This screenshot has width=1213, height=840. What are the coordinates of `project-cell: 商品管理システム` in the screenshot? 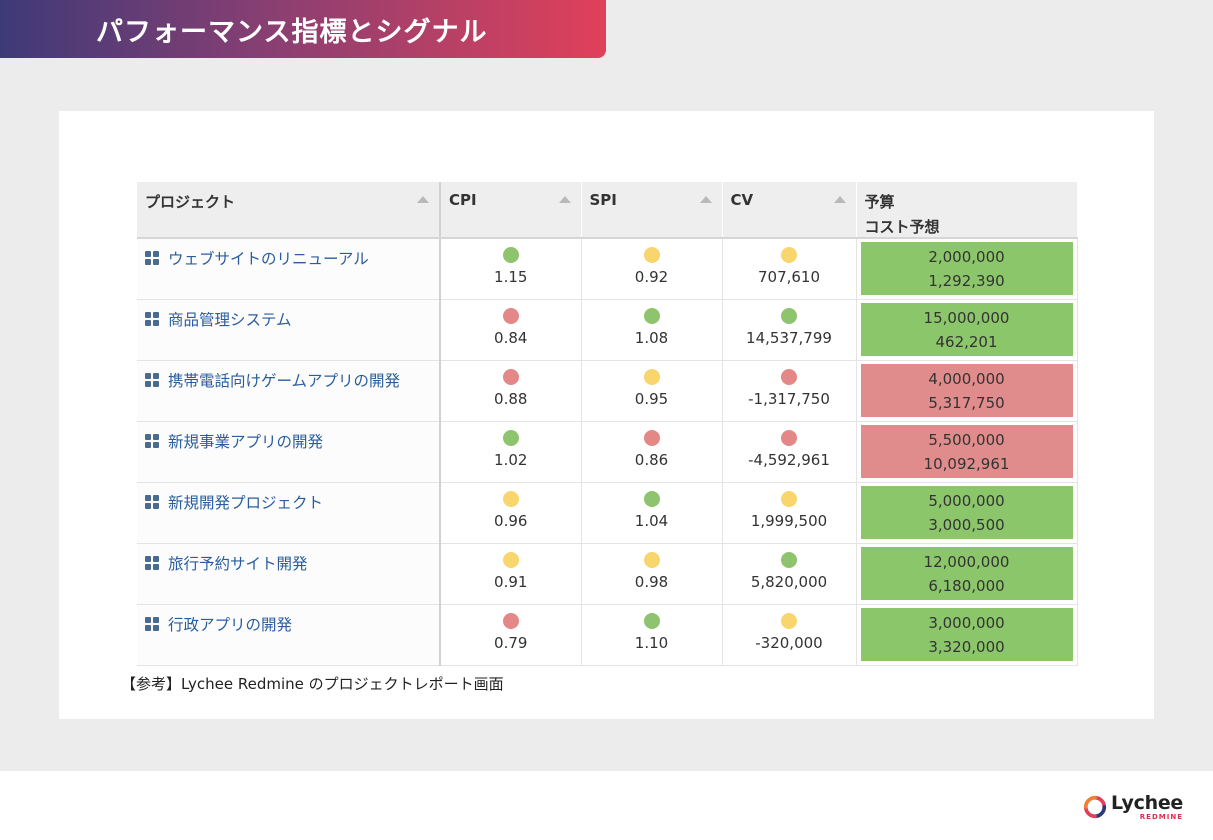 It's located at (289, 330).